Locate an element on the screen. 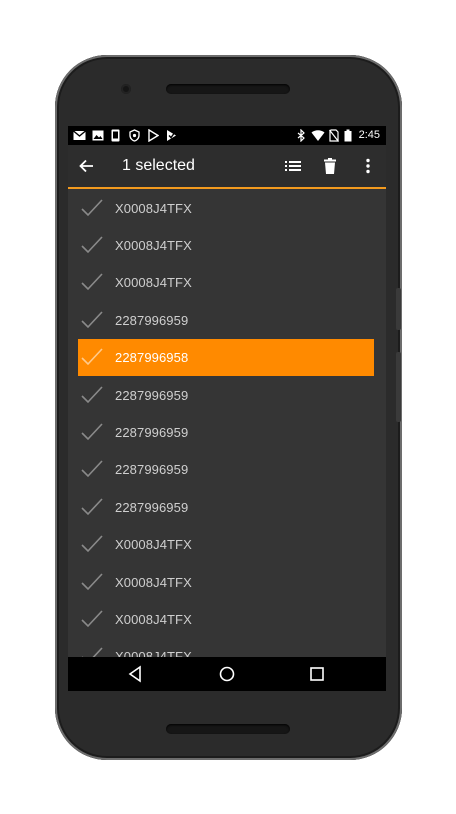 The height and width of the screenshot is (814, 456). app-bar: 1 selected is located at coordinates (227, 167).